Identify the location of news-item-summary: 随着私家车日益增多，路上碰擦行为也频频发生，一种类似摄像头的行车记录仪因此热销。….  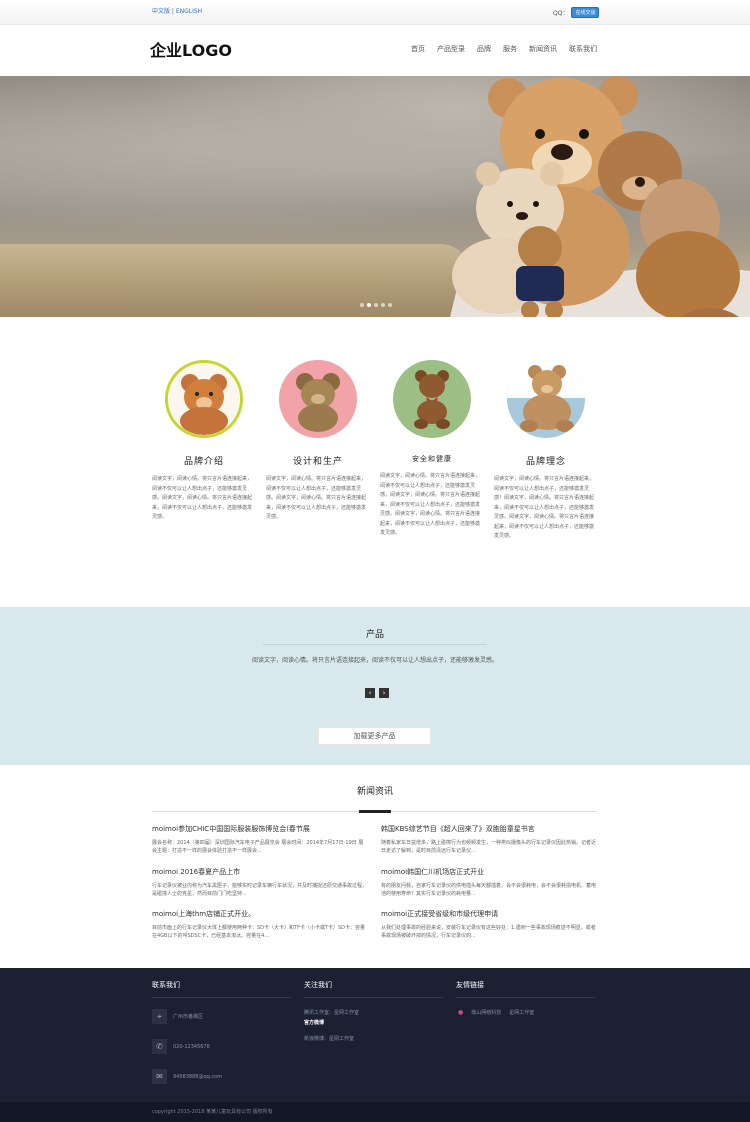
(489, 847).